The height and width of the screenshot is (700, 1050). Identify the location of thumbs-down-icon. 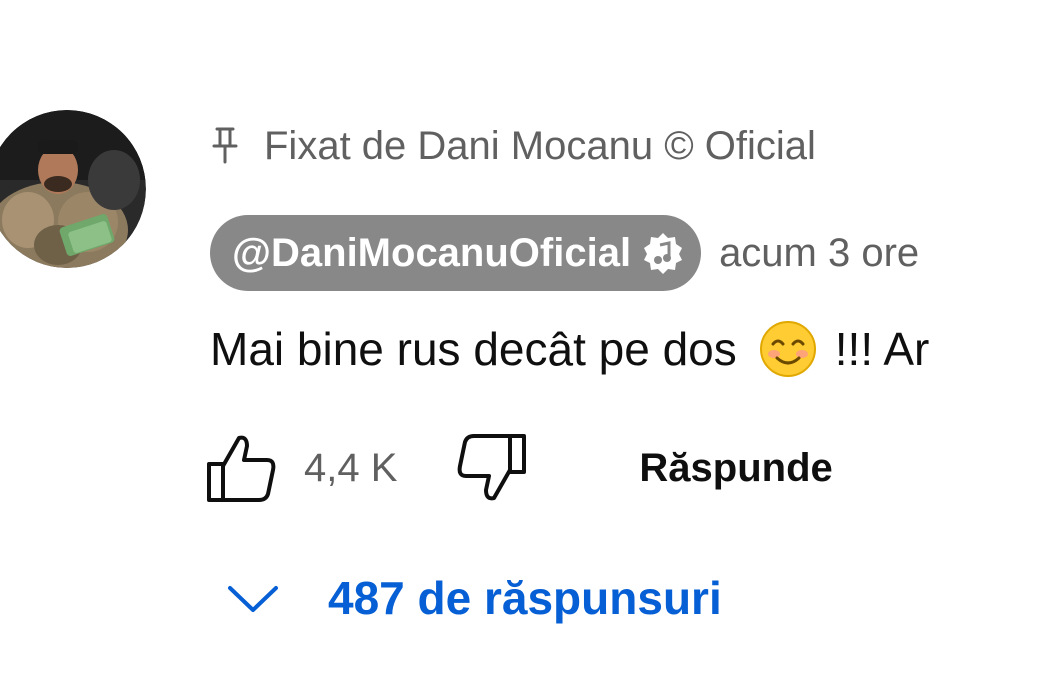
(492, 467).